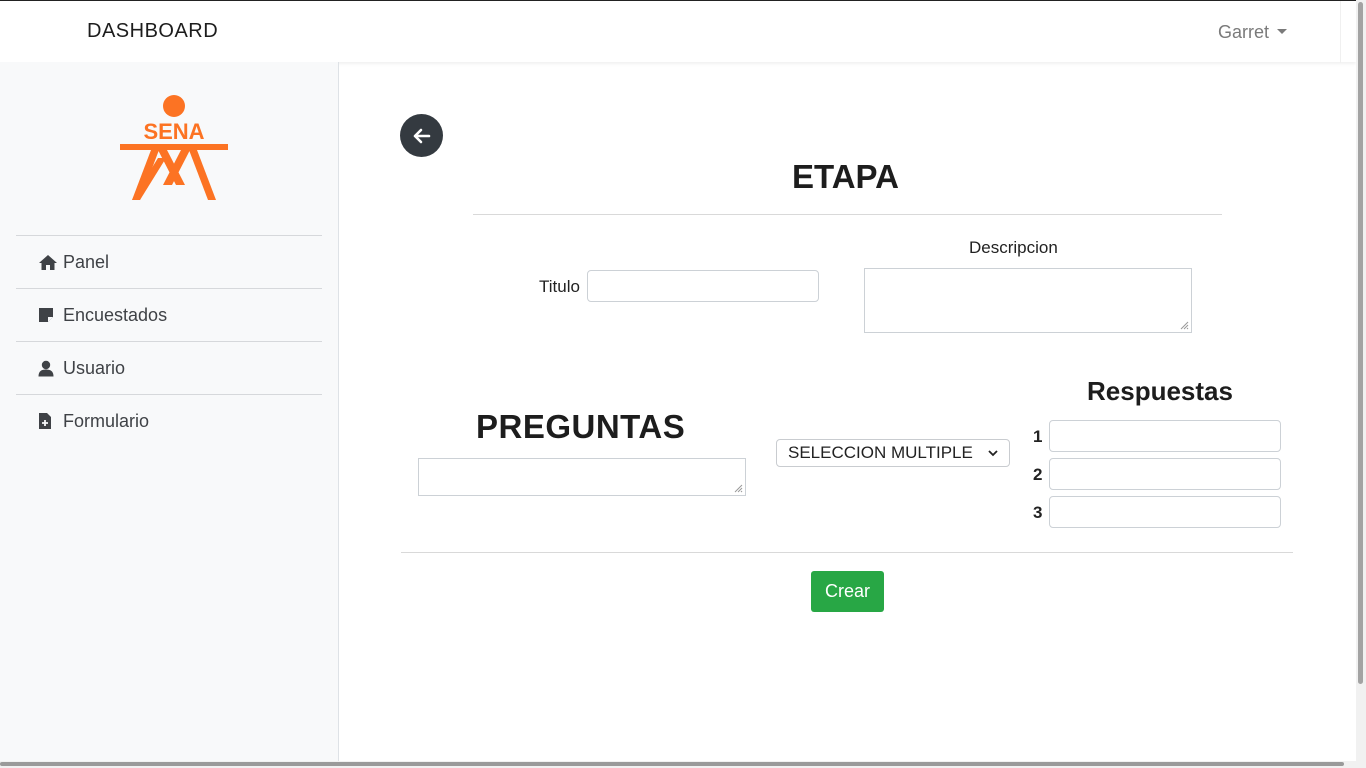 This screenshot has height=768, width=1366. Describe the element at coordinates (169, 367) in the screenshot. I see `sidebar-item-usuario: Usuario` at that location.